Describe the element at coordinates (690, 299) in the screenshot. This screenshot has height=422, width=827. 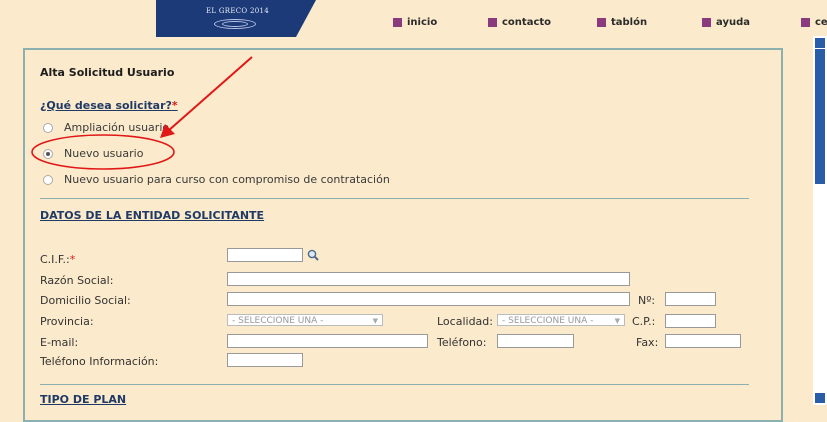
I see `numero-input` at that location.